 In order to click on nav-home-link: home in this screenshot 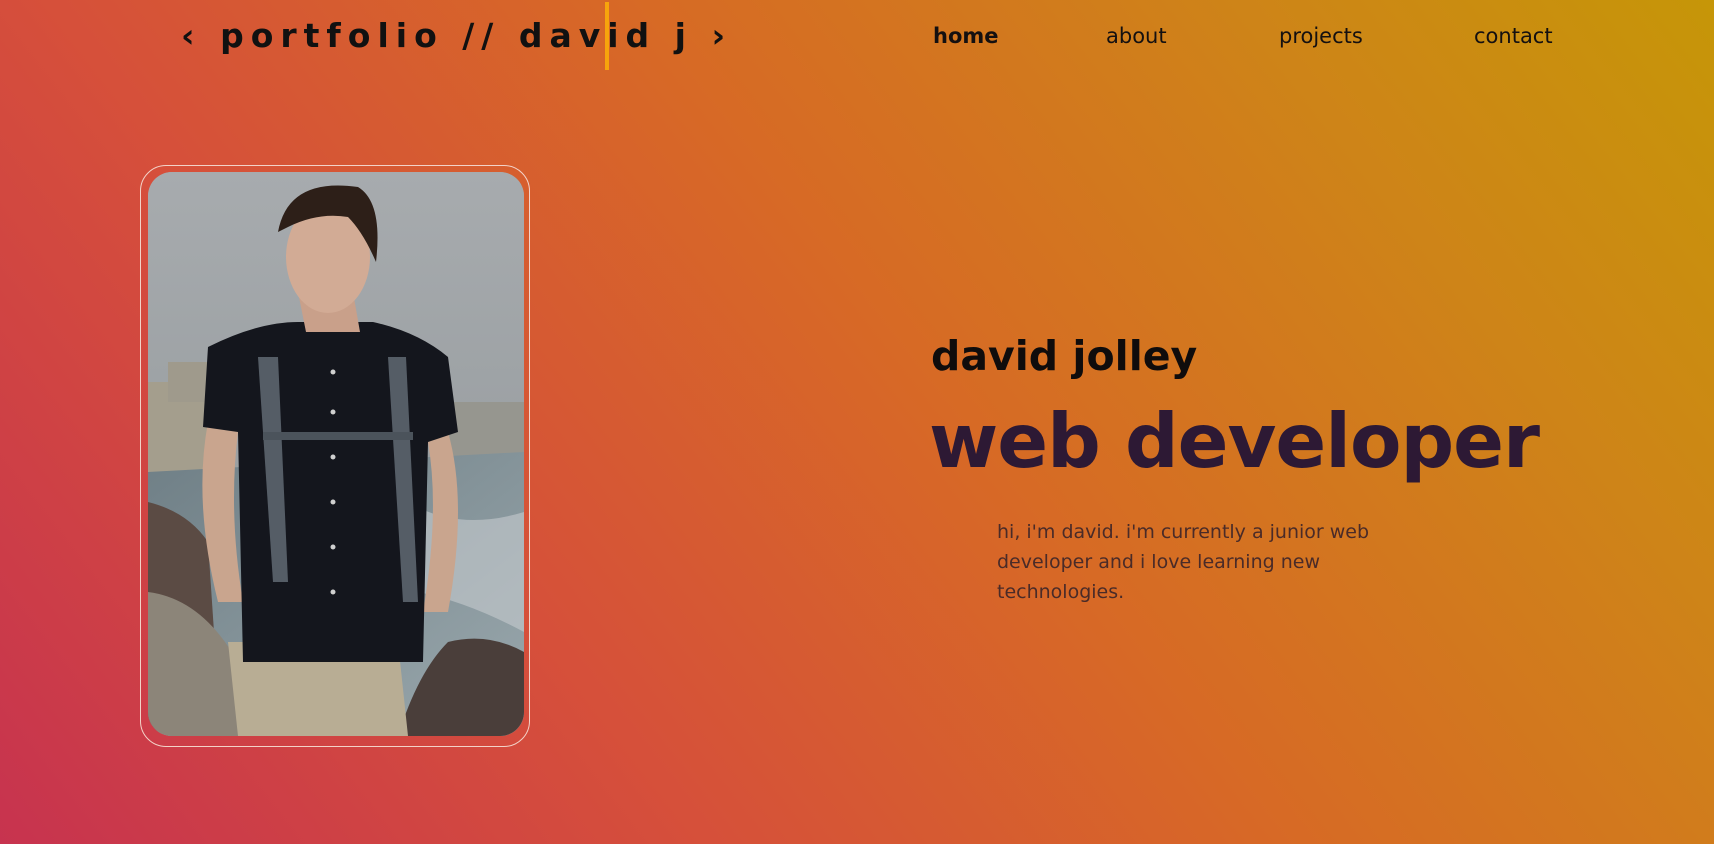, I will do `click(966, 36)`.